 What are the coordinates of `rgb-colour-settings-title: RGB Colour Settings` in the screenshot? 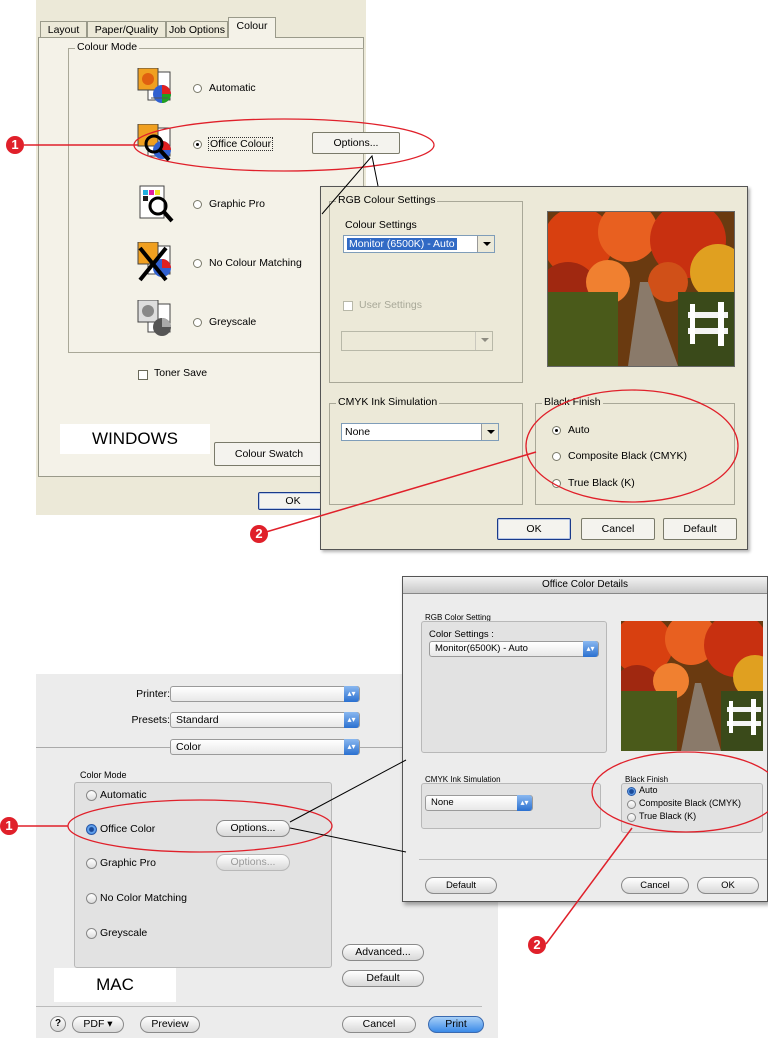 It's located at (387, 200).